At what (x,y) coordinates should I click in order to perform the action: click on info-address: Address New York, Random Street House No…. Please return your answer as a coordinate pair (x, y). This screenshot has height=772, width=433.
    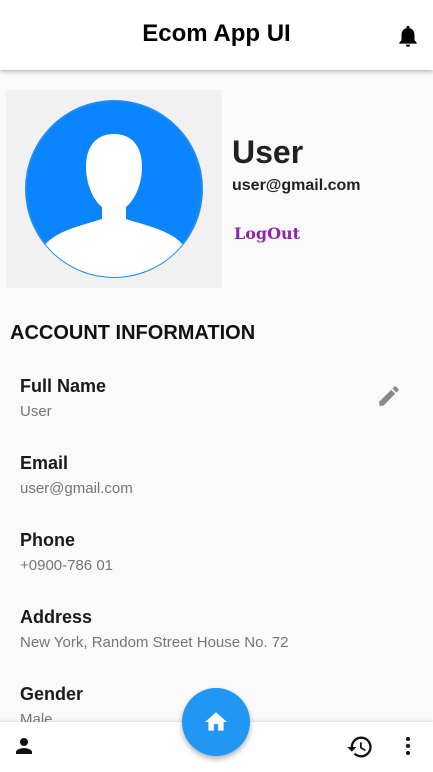
    Looking at the image, I should click on (154, 629).